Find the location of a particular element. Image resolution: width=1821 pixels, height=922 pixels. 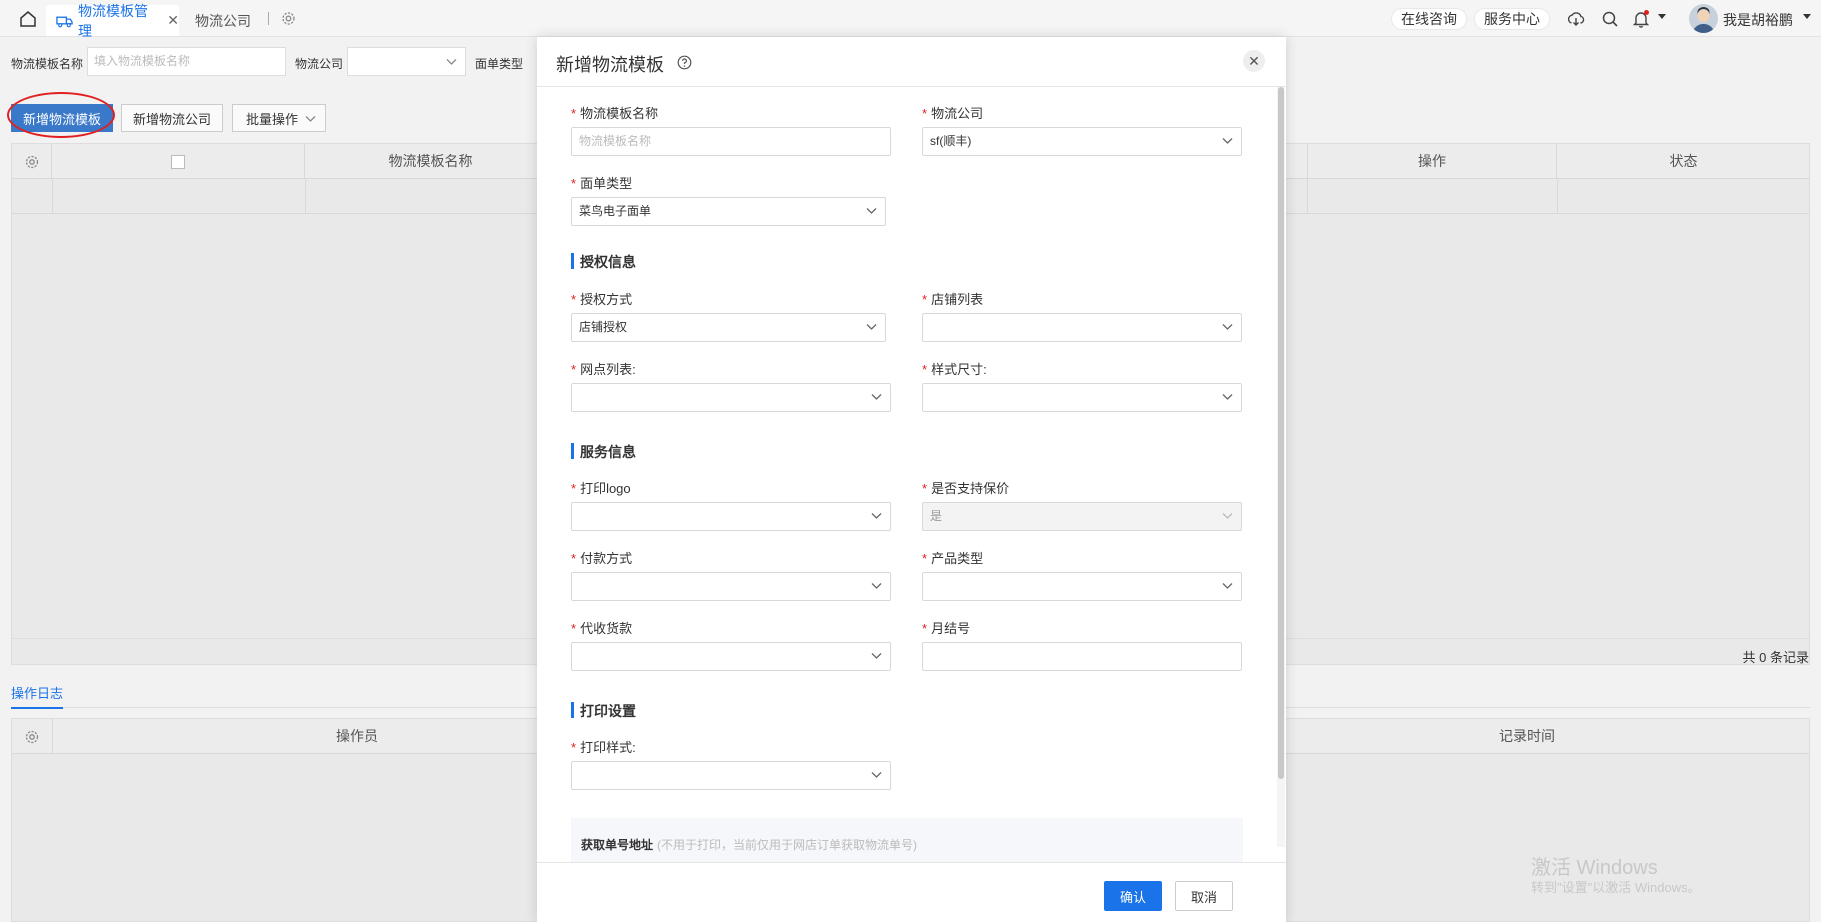

column-header-status: 状态 is located at coordinates (1683, 161).